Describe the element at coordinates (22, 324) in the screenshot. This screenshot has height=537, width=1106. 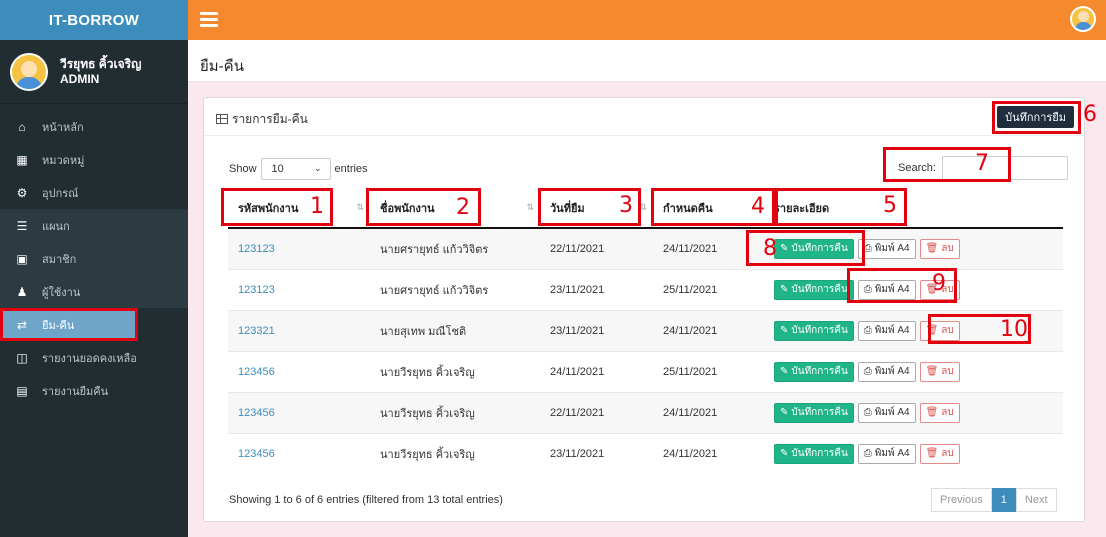
I see `random-icon: ⇄` at that location.